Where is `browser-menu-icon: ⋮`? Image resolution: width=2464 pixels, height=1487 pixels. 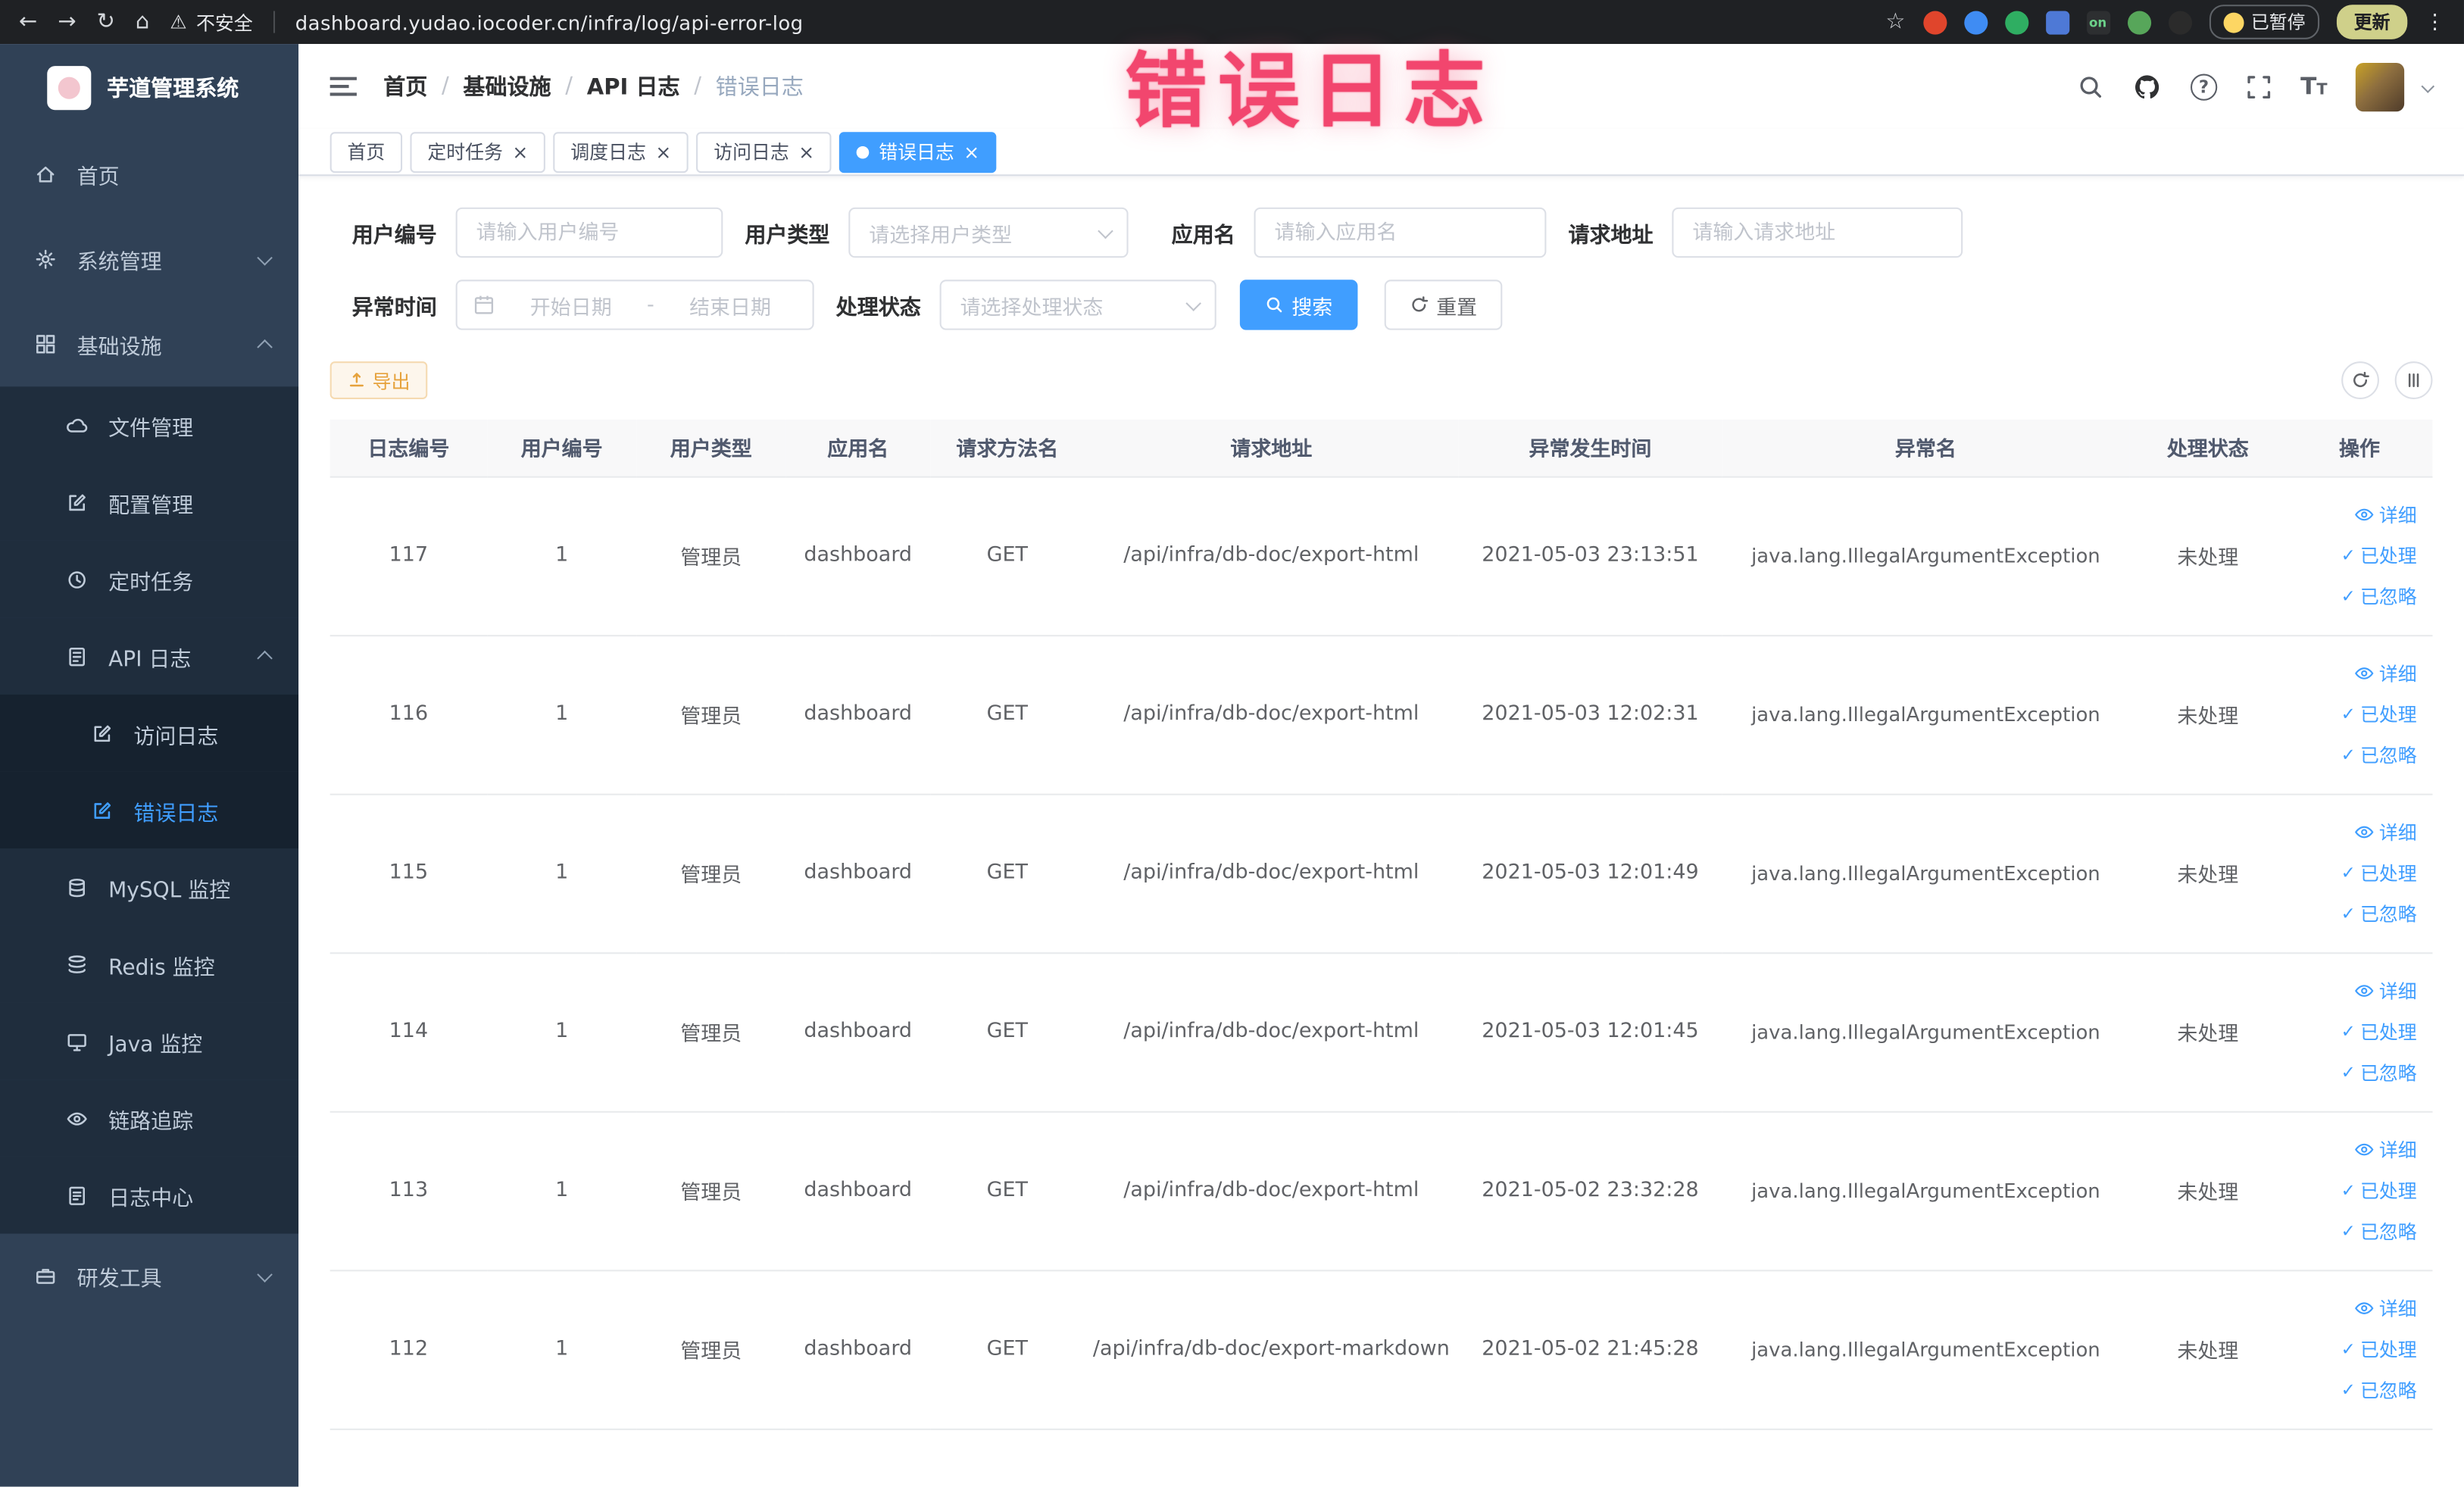 browser-menu-icon: ⋮ is located at coordinates (2435, 21).